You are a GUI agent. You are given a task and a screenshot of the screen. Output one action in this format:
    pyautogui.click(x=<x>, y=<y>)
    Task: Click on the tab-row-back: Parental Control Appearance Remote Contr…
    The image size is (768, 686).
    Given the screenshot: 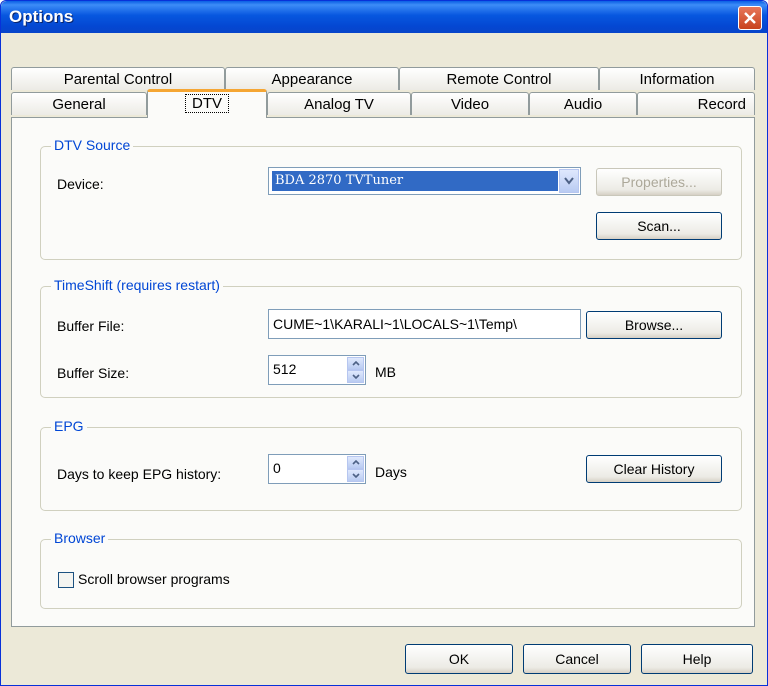 What is the action you would take?
    pyautogui.click(x=383, y=79)
    